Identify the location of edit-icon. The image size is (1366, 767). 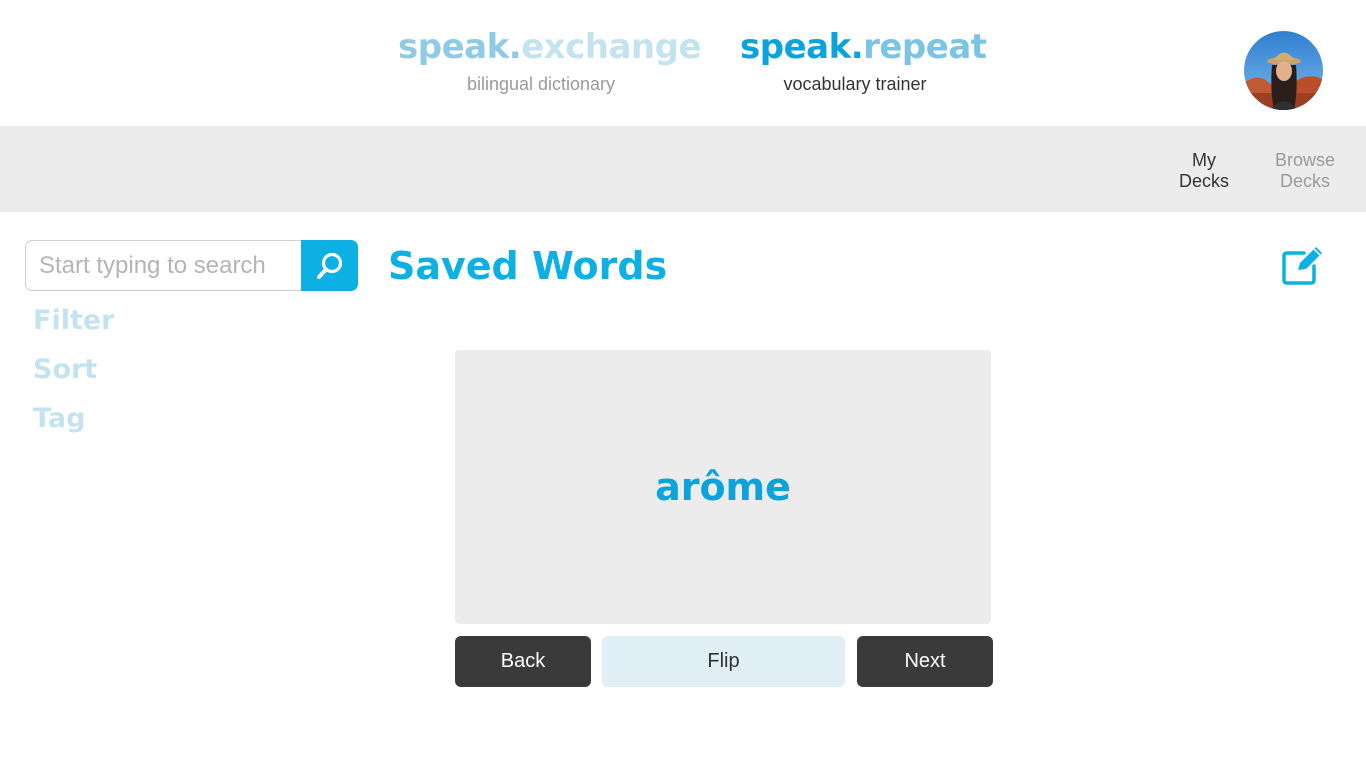
(1302, 266).